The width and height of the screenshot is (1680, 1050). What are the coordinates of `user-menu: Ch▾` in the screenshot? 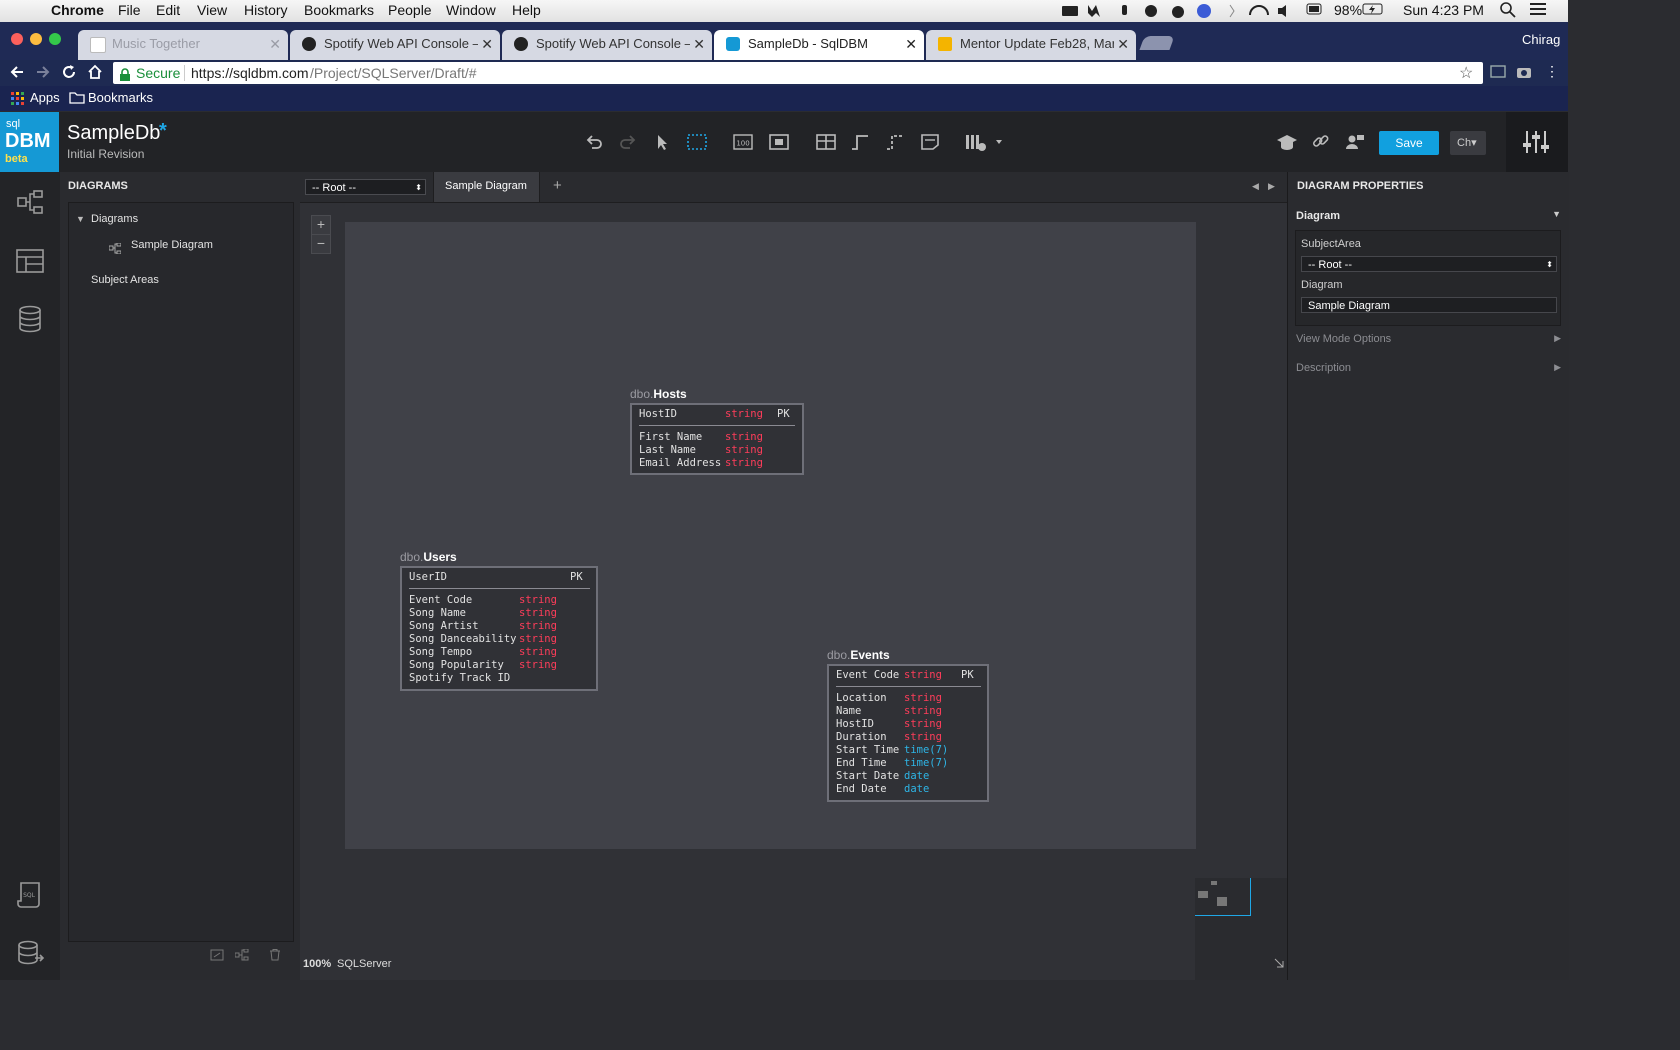 It's located at (1468, 143).